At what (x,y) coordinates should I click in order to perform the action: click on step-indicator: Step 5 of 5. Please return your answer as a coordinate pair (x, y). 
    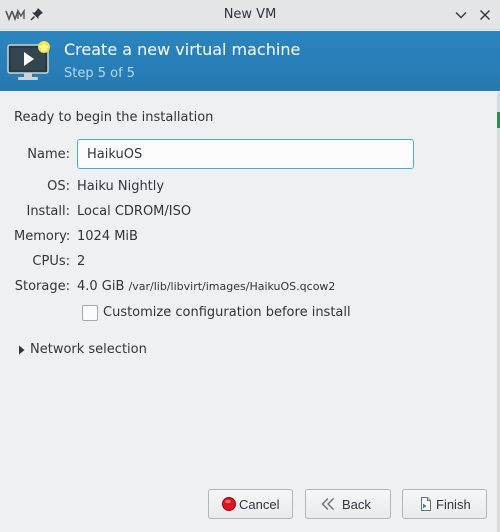
    Looking at the image, I should click on (100, 73).